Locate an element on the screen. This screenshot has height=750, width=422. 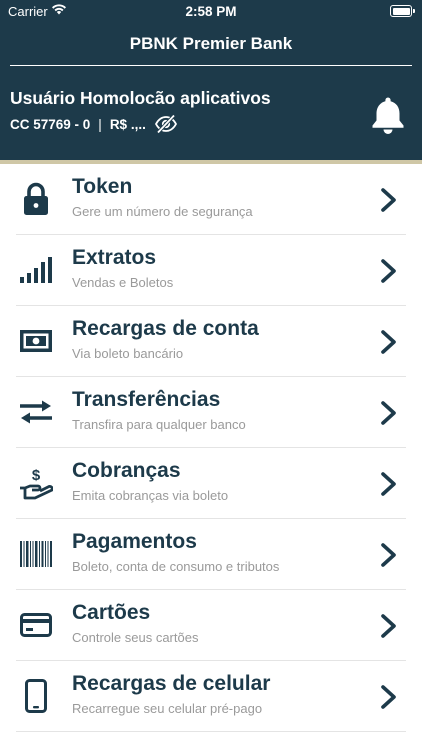
menu-separator is located at coordinates (211, 731).